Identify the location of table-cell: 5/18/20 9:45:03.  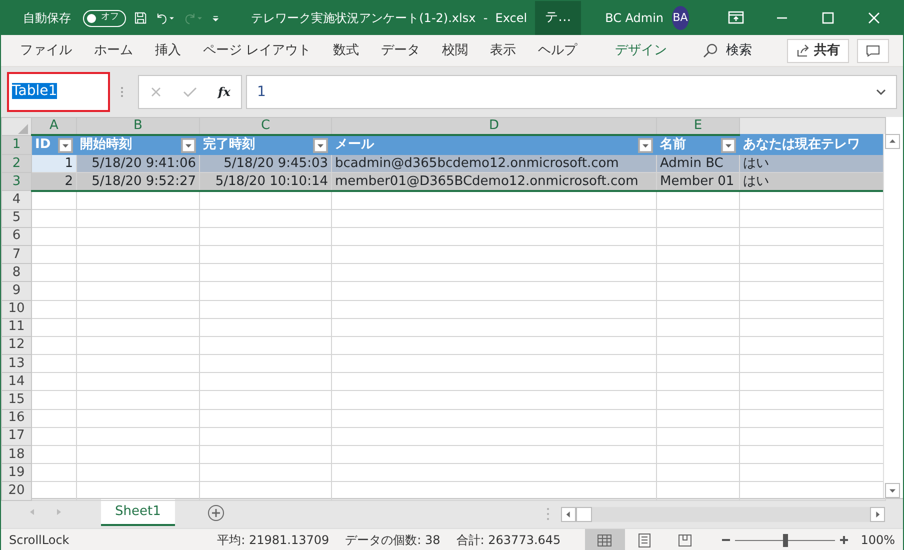
(266, 163).